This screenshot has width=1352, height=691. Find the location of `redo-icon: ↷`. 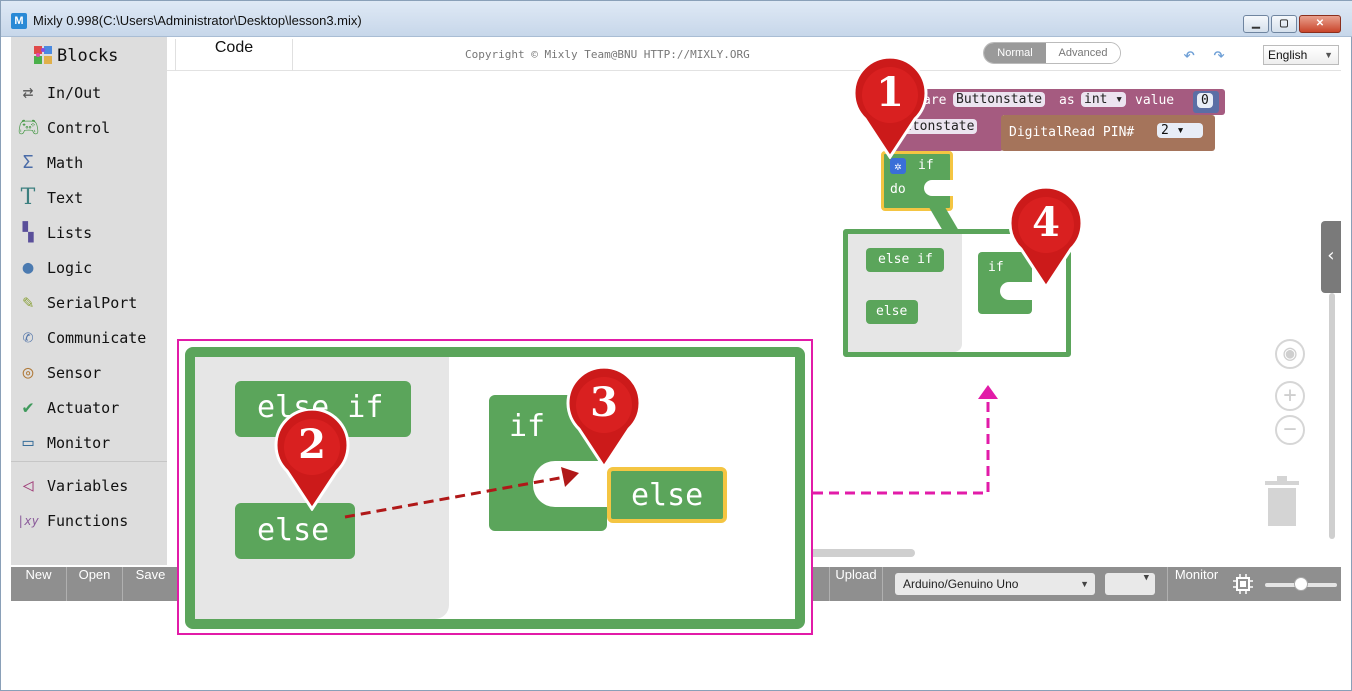

redo-icon: ↷ is located at coordinates (1219, 54).